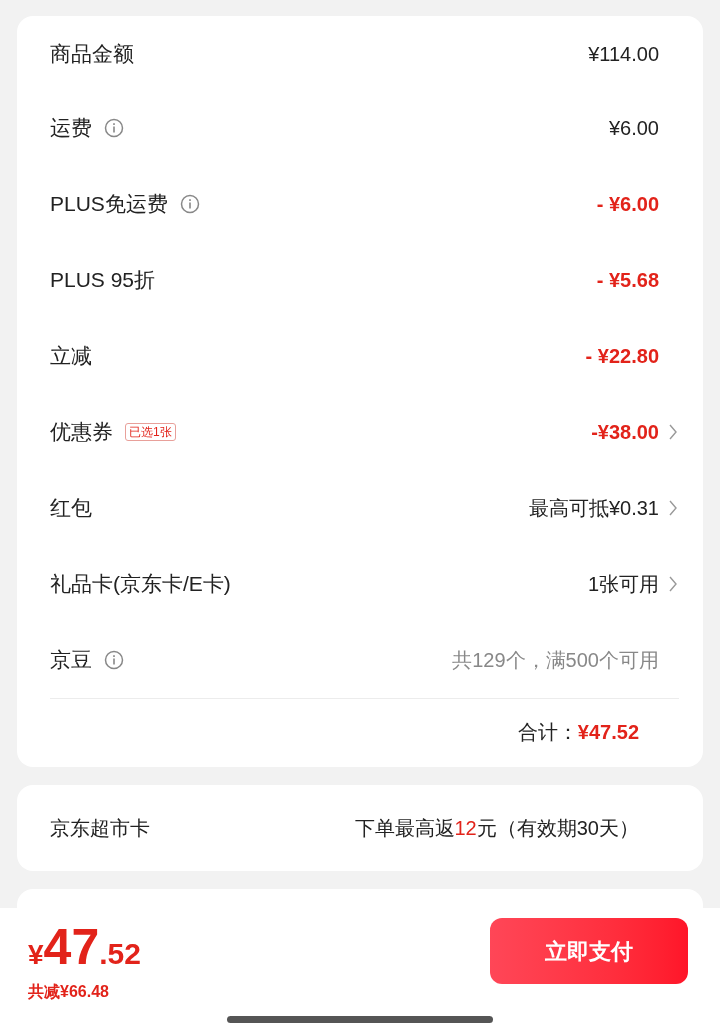  What do you see at coordinates (622, 356) in the screenshot?
I see `row-value: - ¥22.80` at bounding box center [622, 356].